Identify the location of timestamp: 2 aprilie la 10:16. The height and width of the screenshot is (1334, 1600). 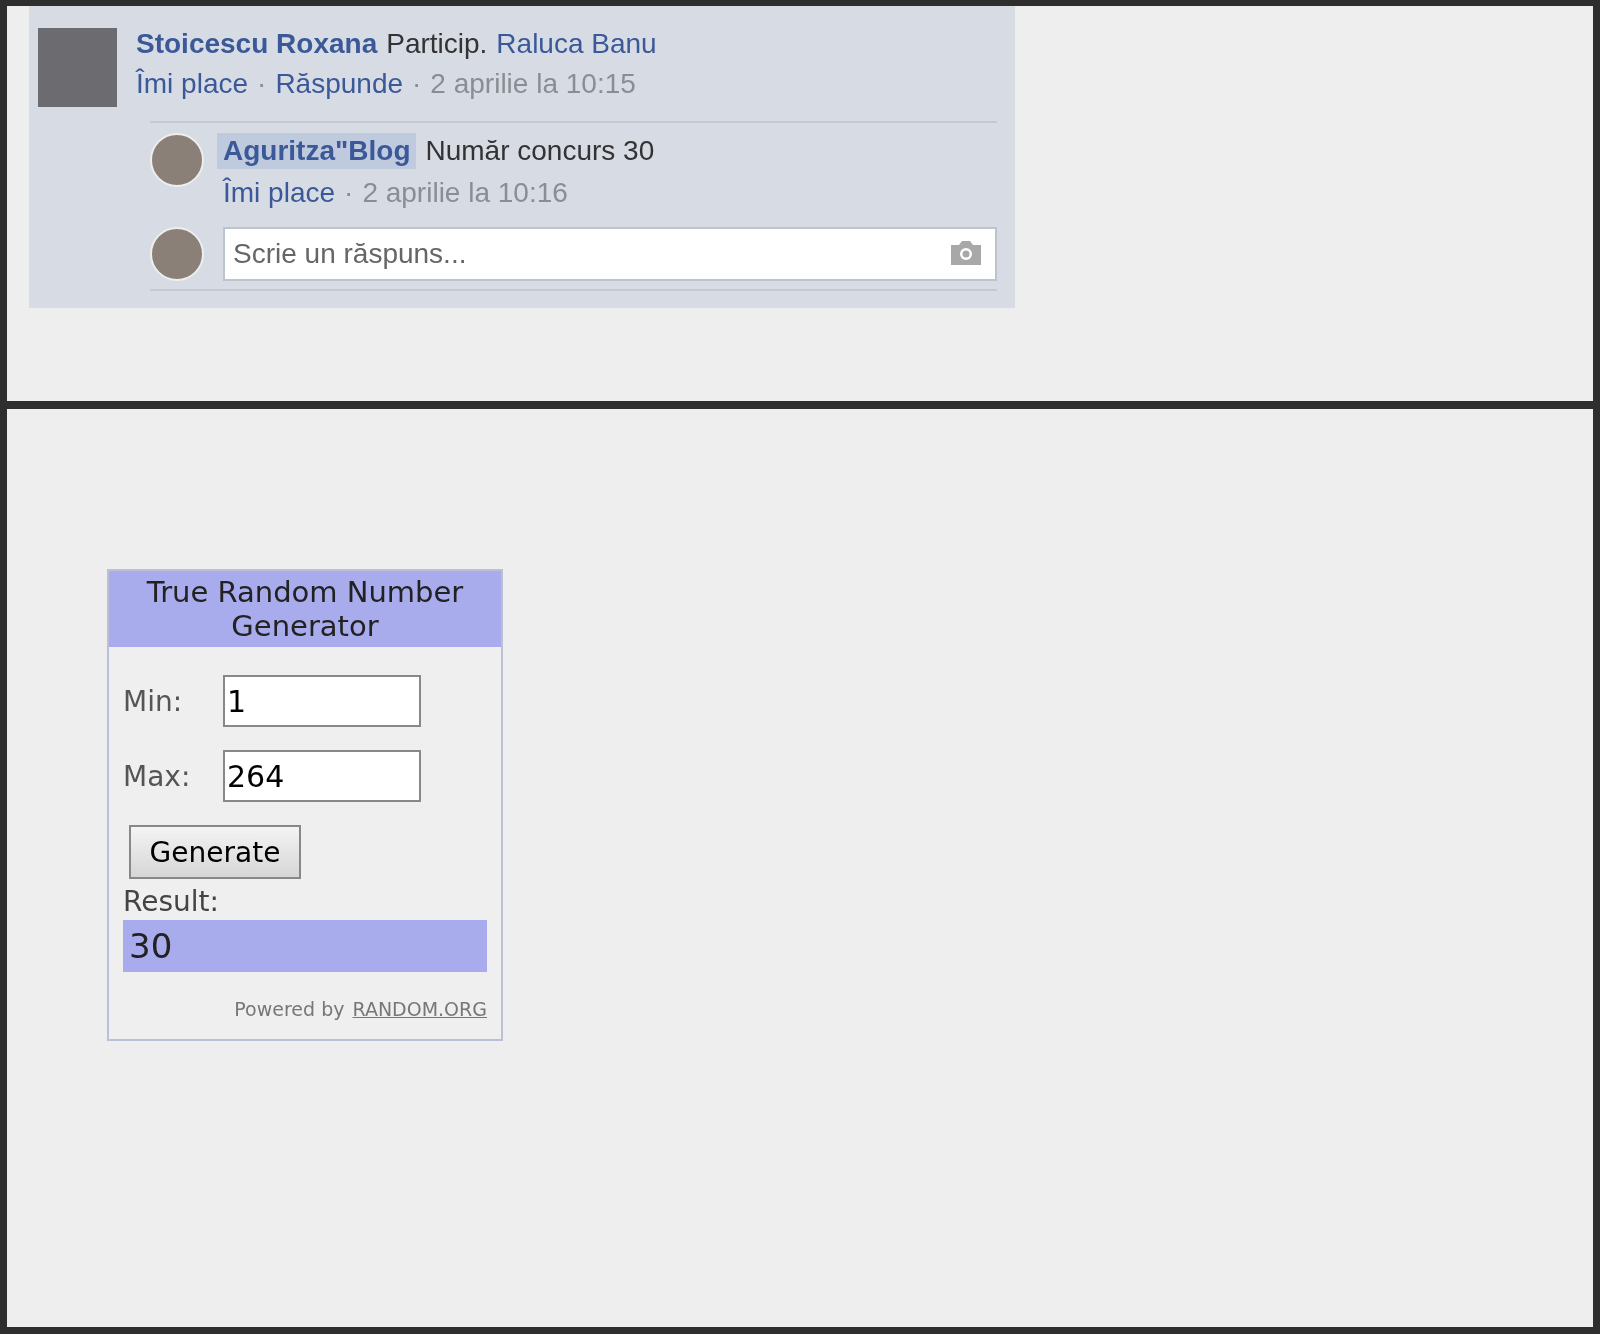
(465, 193).